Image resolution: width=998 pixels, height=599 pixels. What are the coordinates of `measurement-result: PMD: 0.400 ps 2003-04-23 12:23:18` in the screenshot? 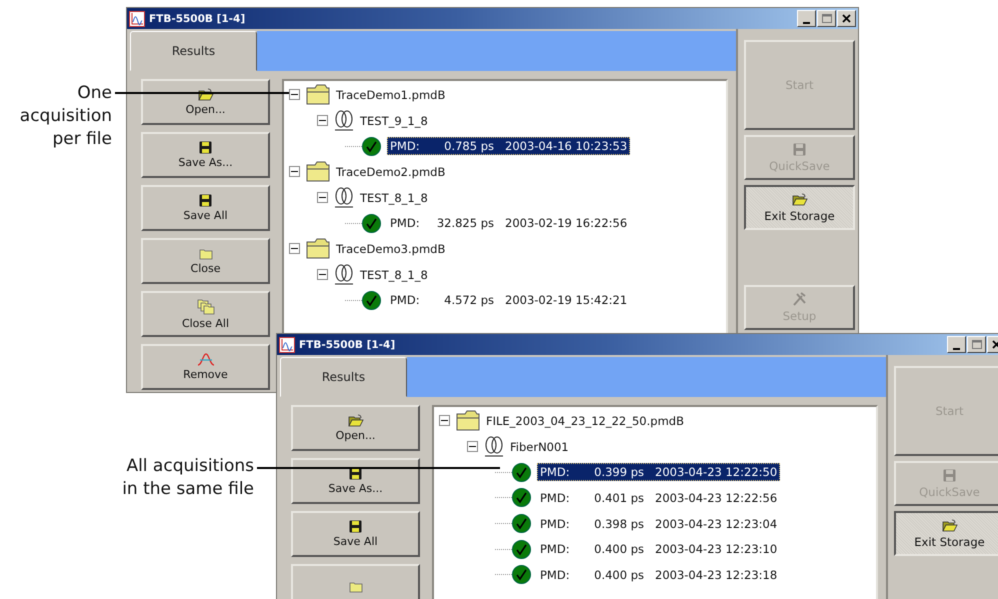 It's located at (658, 575).